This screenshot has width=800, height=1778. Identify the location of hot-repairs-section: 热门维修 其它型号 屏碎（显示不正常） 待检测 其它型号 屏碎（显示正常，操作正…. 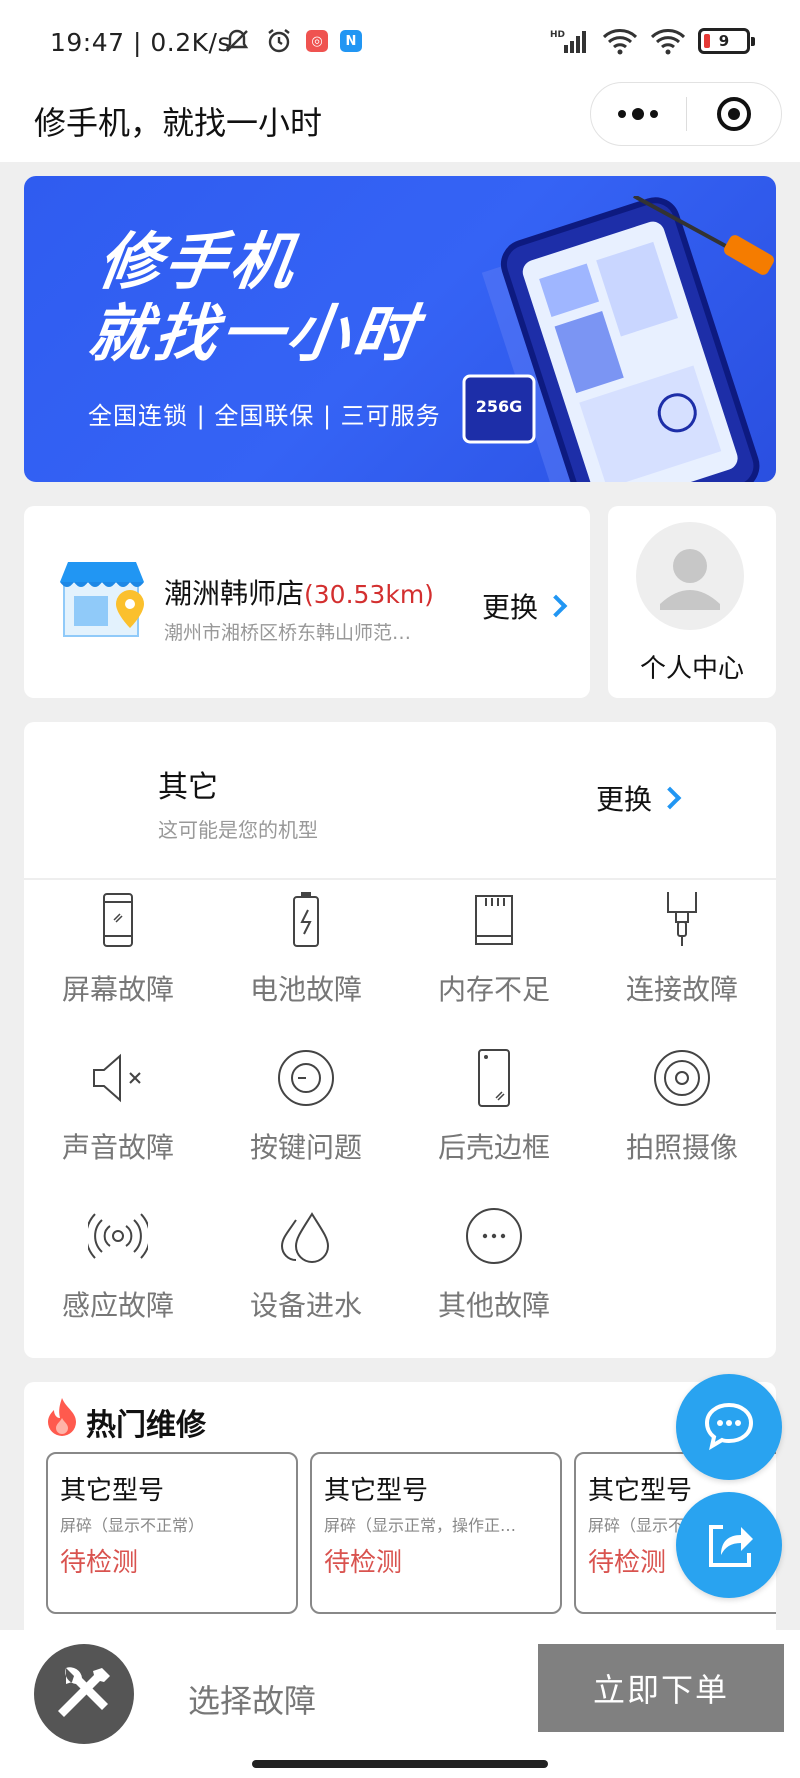
(400, 1507).